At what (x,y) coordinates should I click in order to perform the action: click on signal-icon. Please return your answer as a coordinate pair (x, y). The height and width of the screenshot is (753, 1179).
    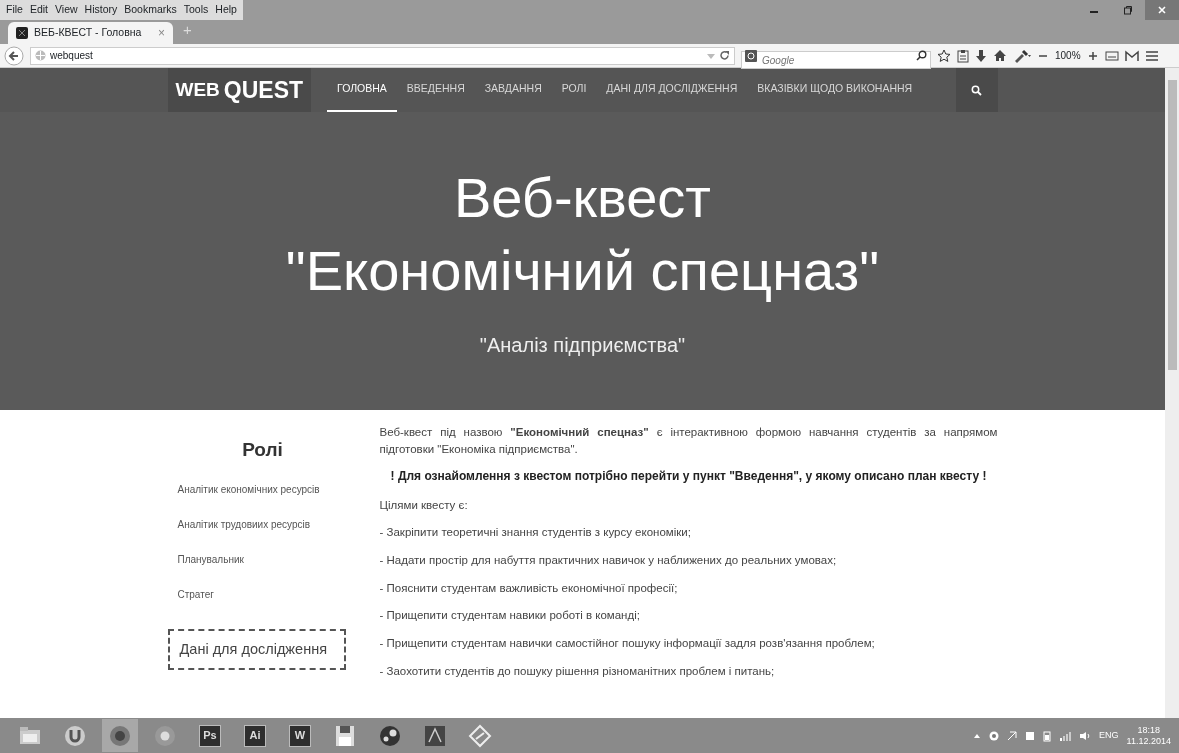
    Looking at the image, I should click on (1065, 735).